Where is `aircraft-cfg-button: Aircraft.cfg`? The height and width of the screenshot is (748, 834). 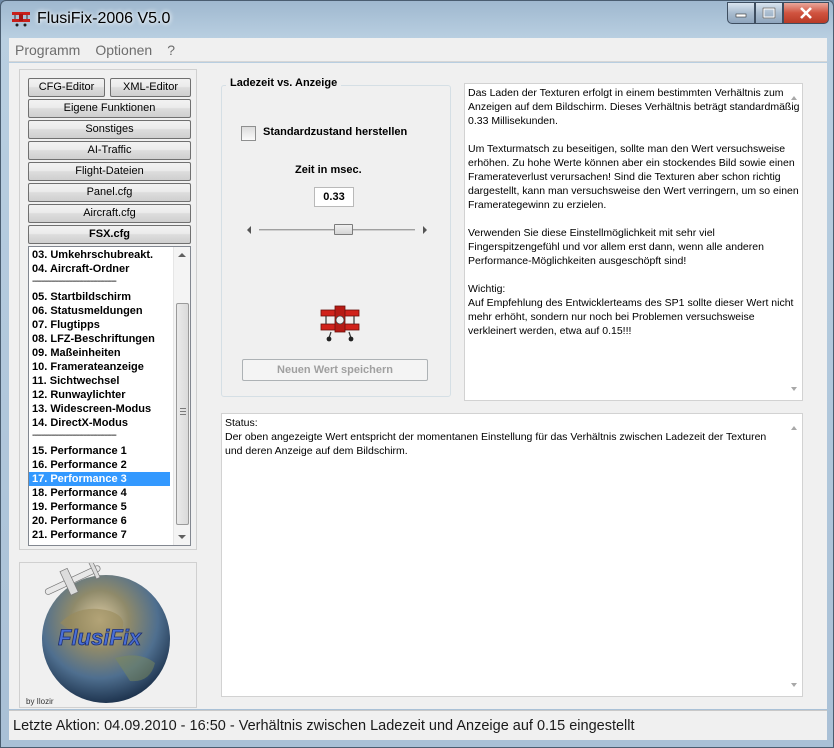
aircraft-cfg-button: Aircraft.cfg is located at coordinates (109, 213).